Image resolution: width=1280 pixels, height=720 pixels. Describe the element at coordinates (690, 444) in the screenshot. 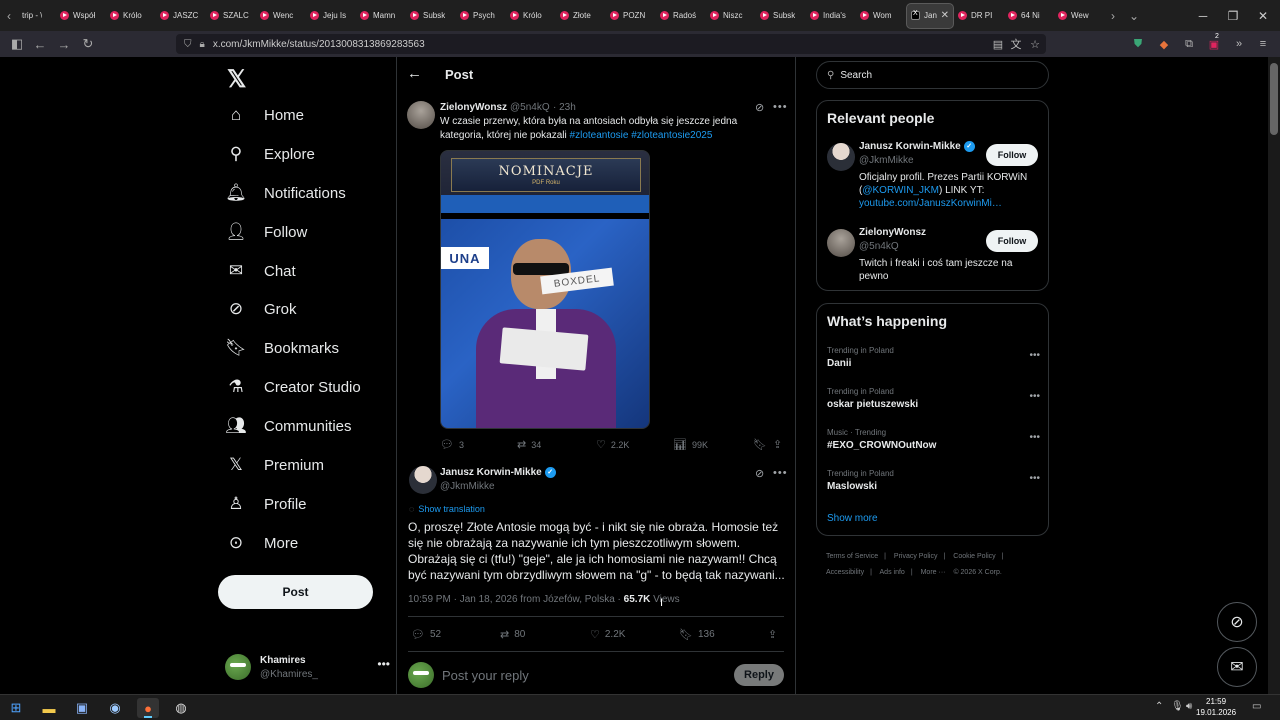

I see `views-action: 📊︎ 99K` at that location.